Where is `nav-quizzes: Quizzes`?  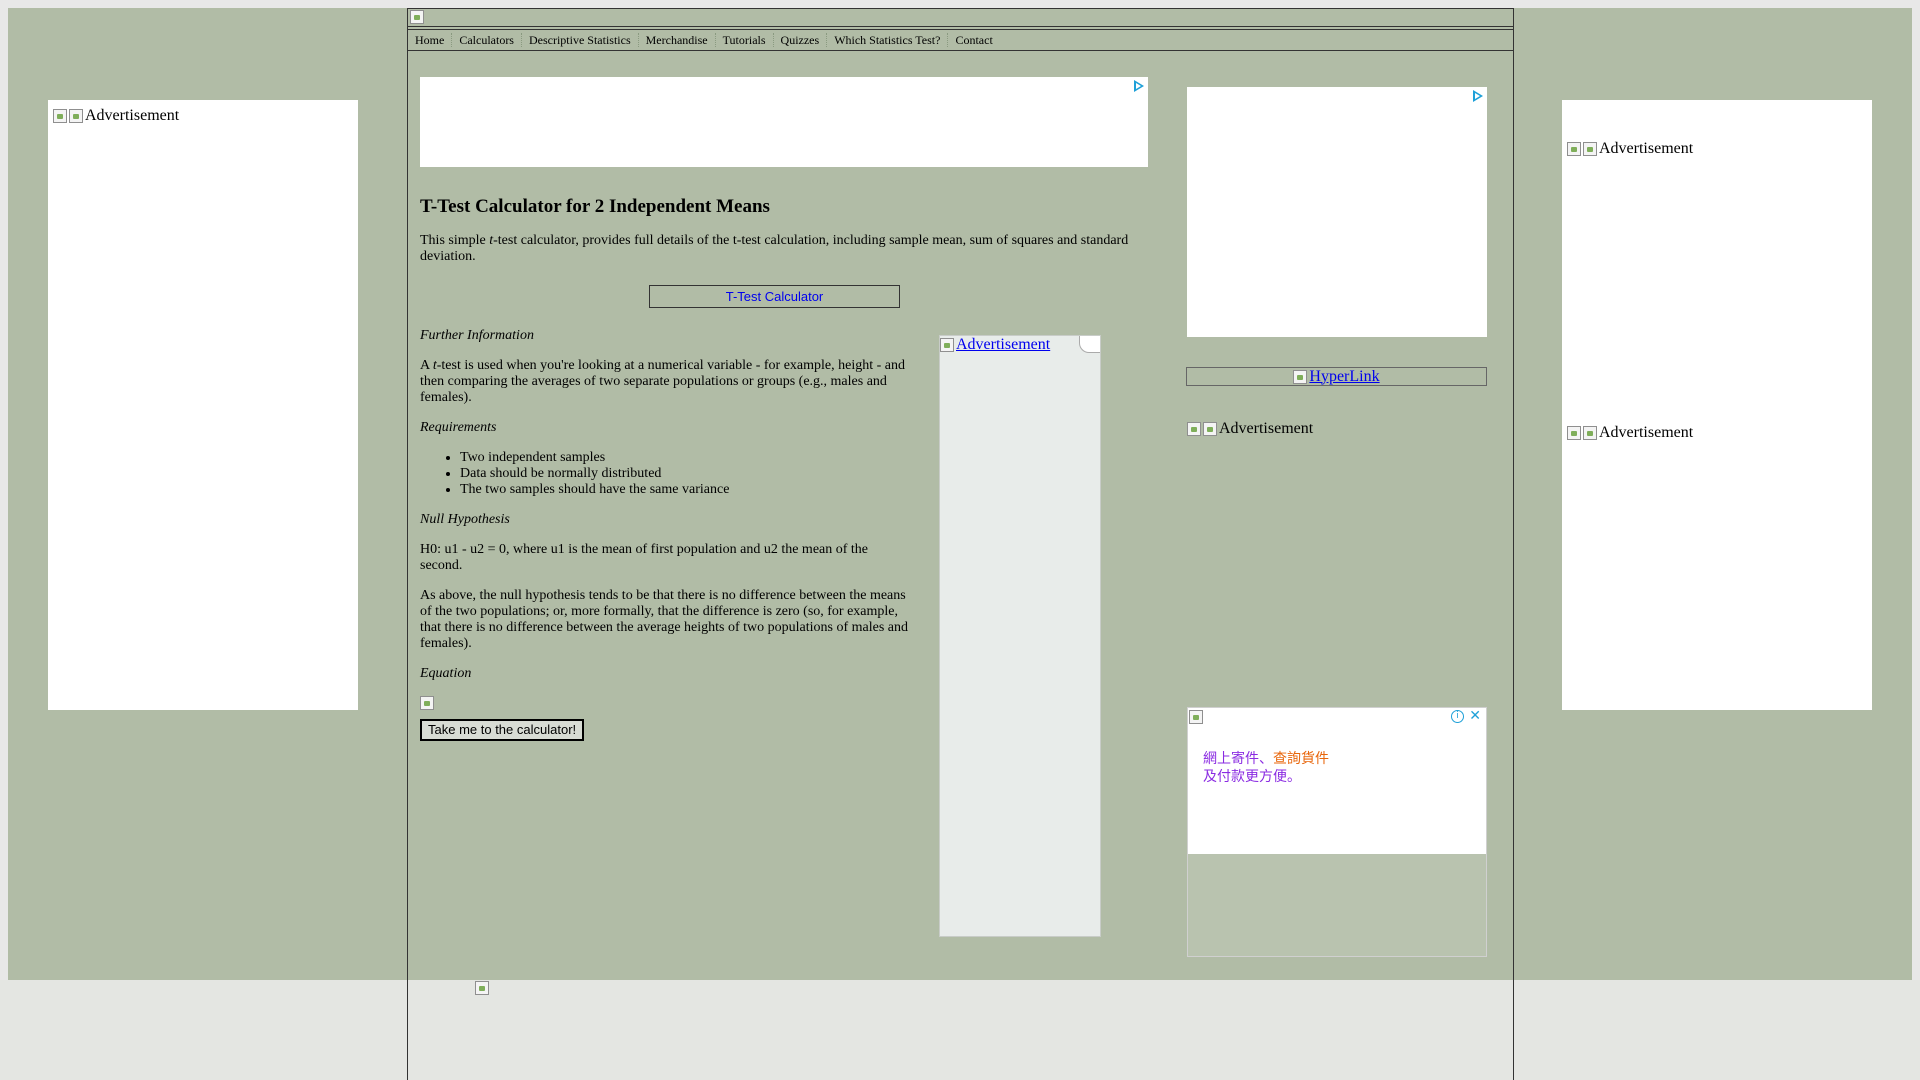
nav-quizzes: Quizzes is located at coordinates (801, 40).